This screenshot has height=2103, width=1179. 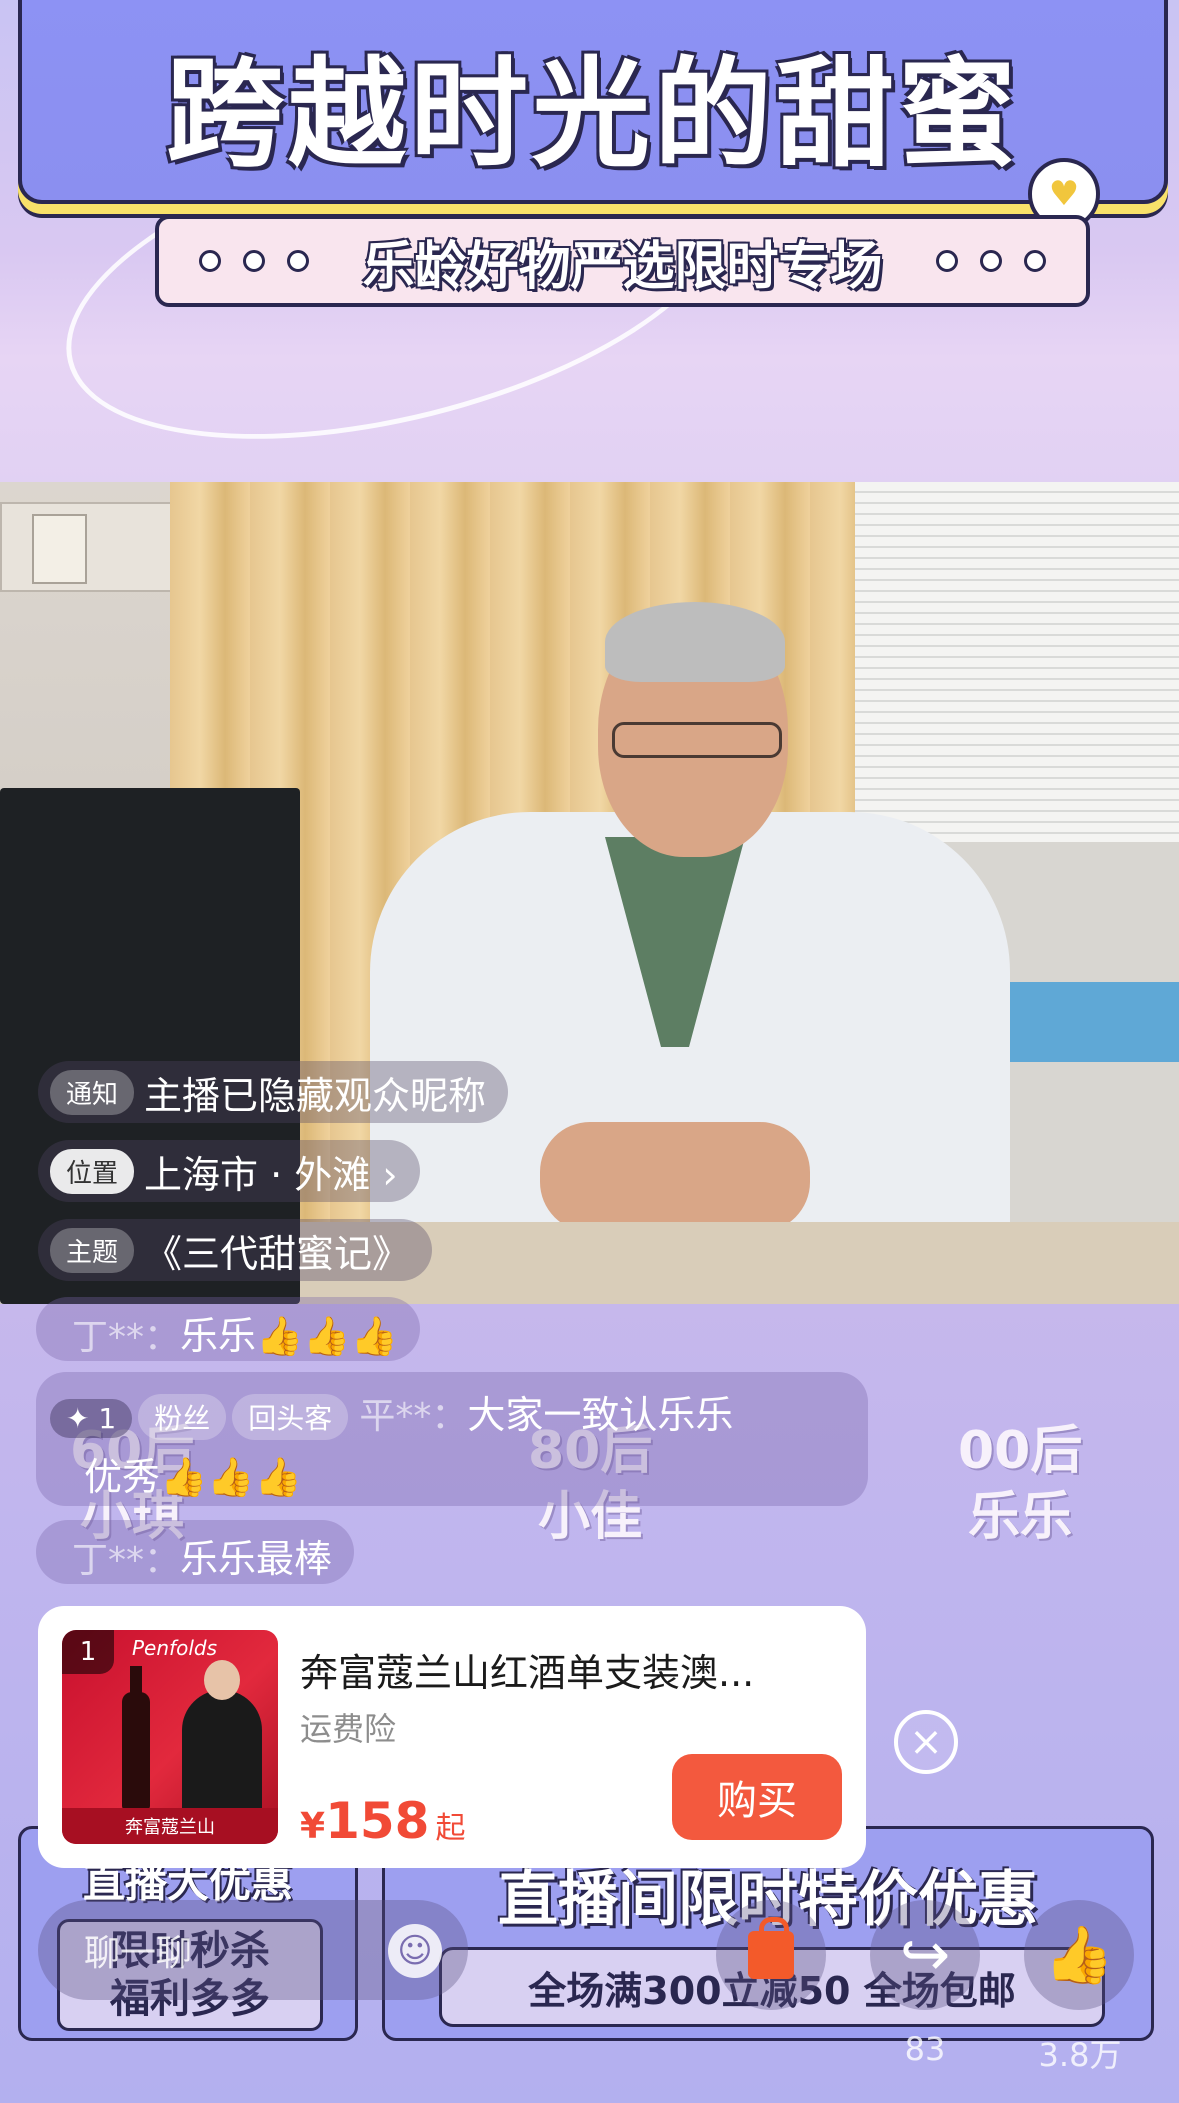 I want to click on location-tag: 位置, so click(x=92, y=1171).